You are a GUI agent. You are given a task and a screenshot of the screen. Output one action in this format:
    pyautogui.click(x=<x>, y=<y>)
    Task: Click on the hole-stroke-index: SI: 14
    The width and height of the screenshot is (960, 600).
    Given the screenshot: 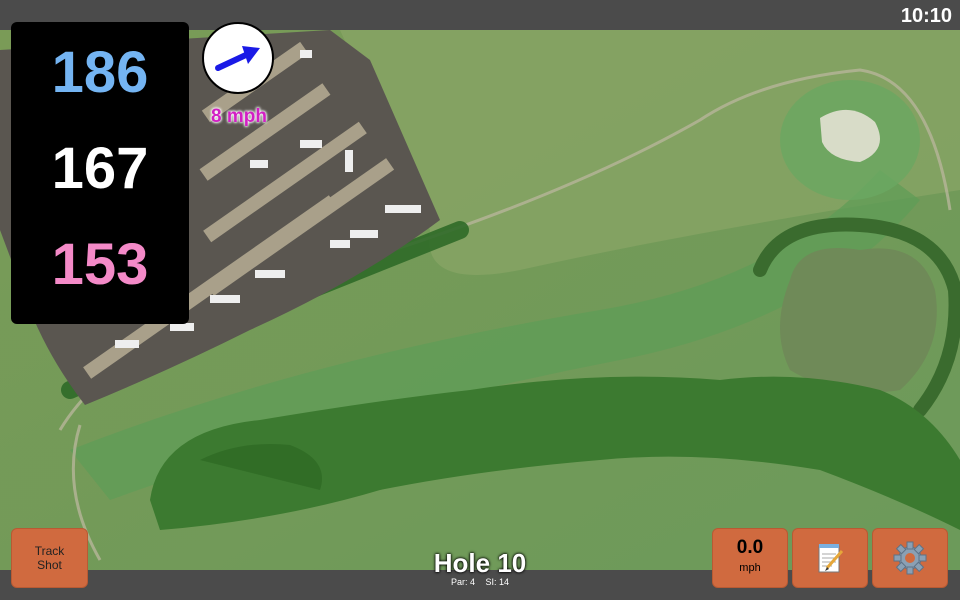 What is the action you would take?
    pyautogui.click(x=497, y=582)
    